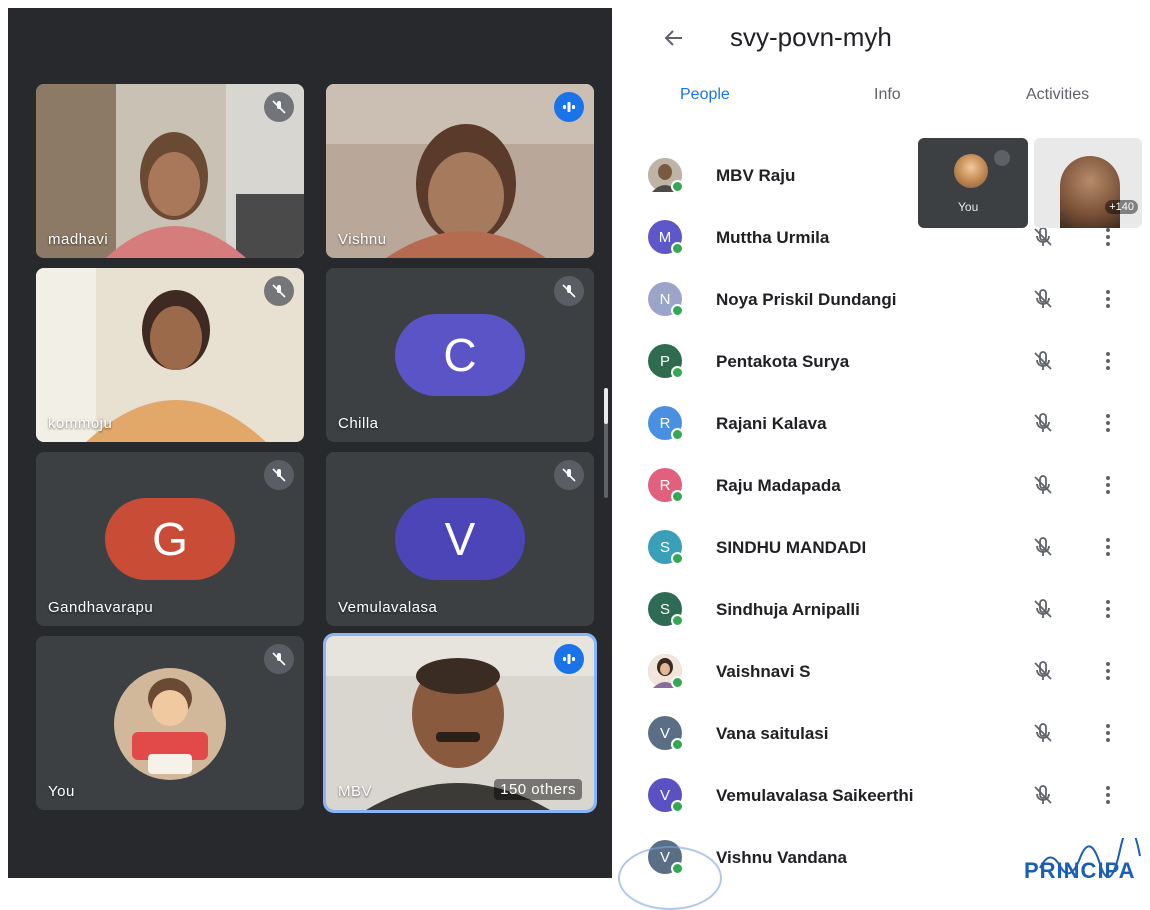  Describe the element at coordinates (791, 547) in the screenshot. I see `participant-name: SINDHU MANDADI` at that location.